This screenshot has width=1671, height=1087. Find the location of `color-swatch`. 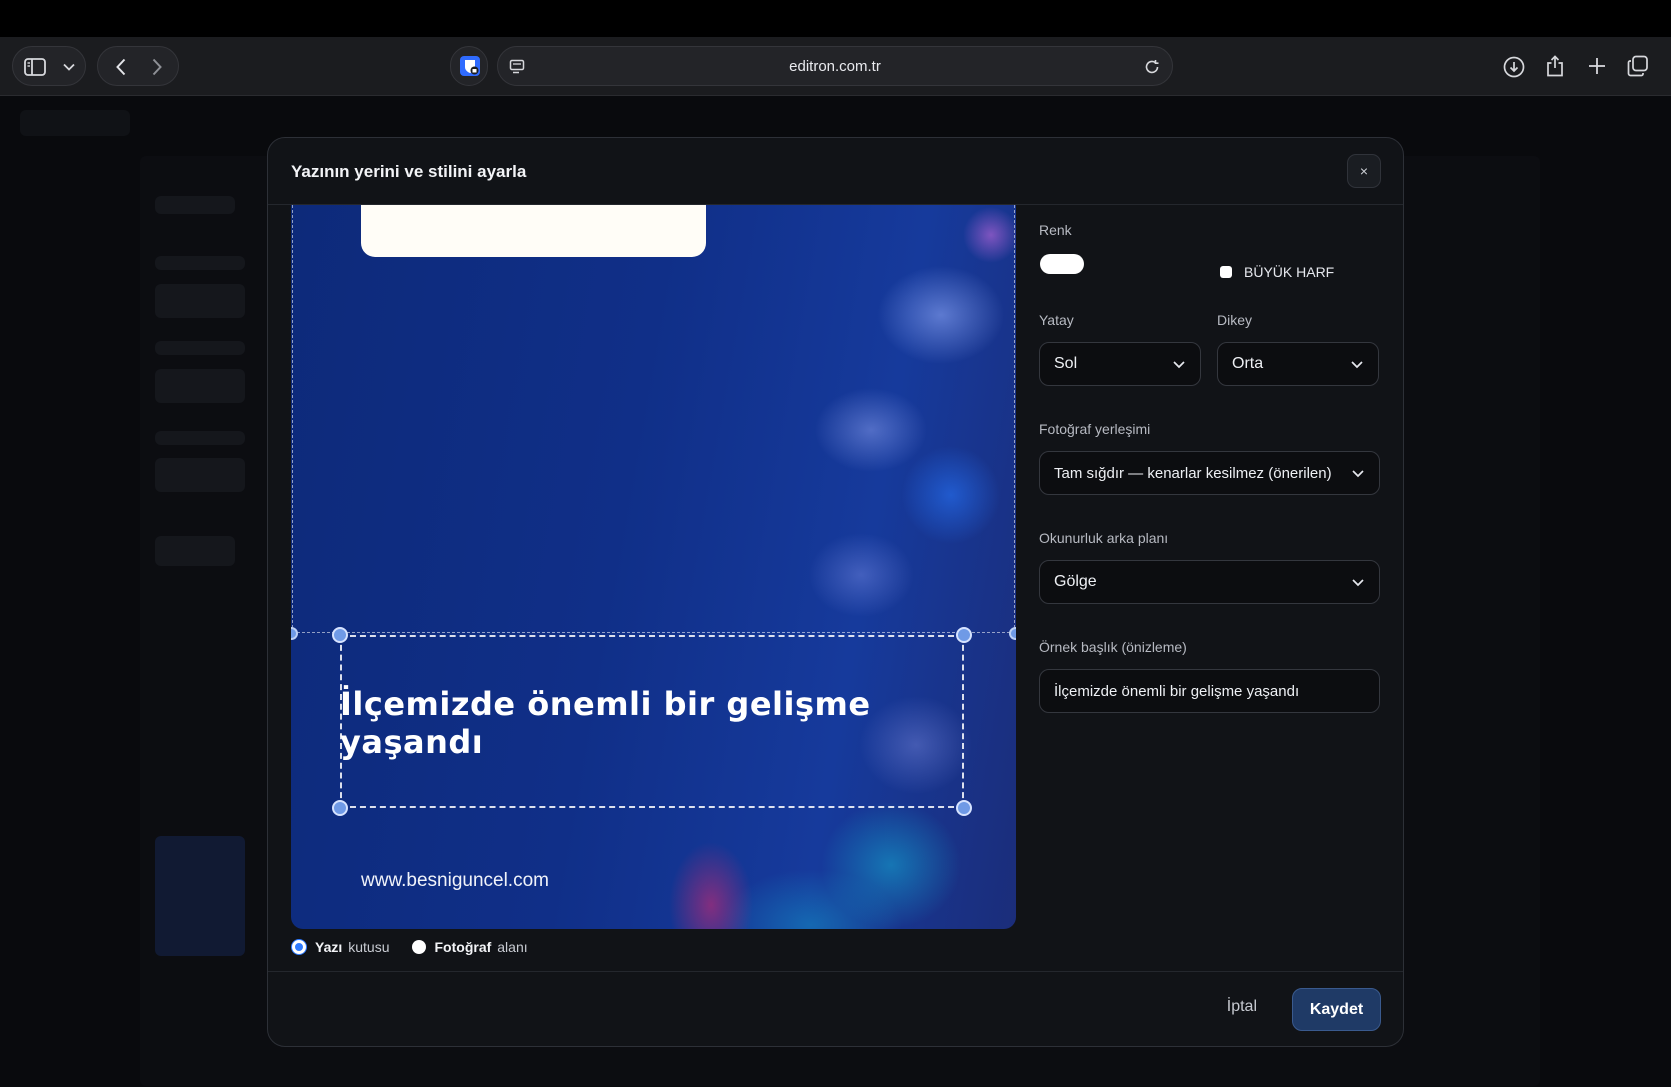

color-swatch is located at coordinates (1062, 264).